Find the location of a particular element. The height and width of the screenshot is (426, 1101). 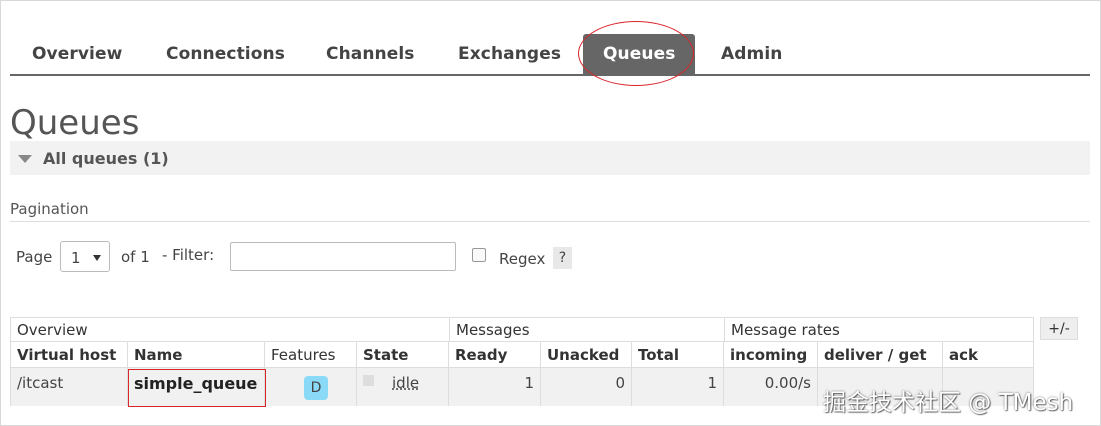

page-count-label: of 1 is located at coordinates (135, 257).